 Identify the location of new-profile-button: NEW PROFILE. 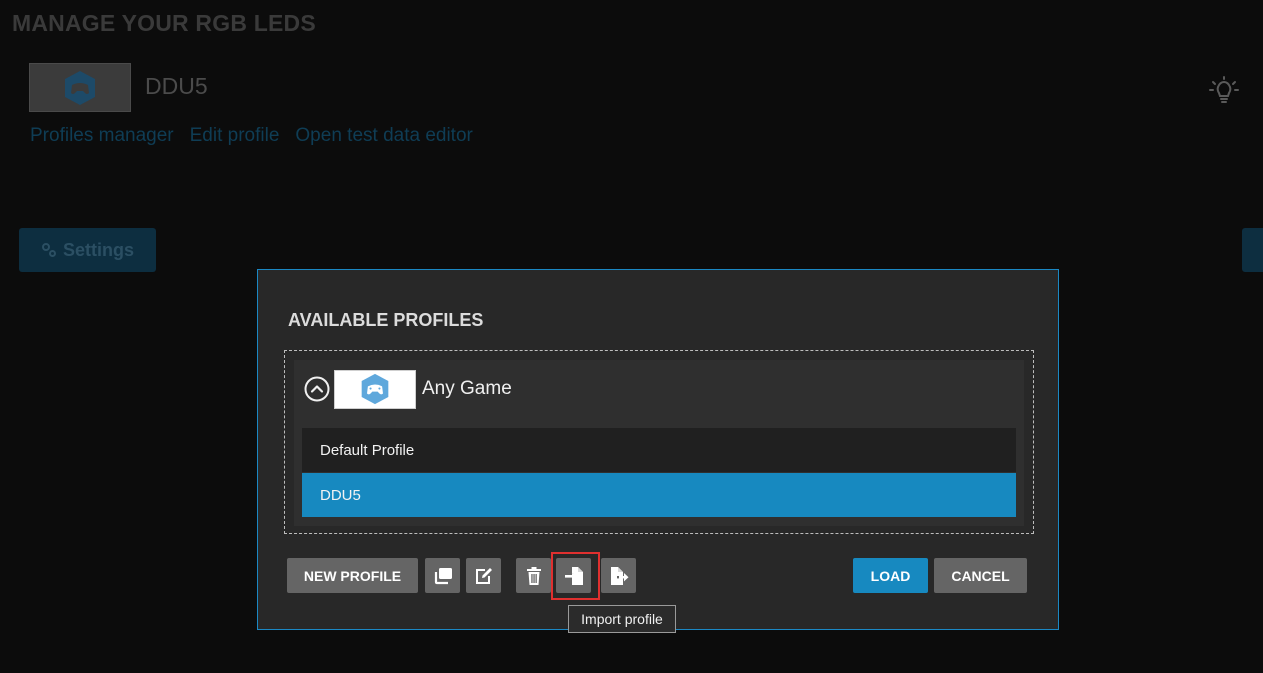
(352, 575).